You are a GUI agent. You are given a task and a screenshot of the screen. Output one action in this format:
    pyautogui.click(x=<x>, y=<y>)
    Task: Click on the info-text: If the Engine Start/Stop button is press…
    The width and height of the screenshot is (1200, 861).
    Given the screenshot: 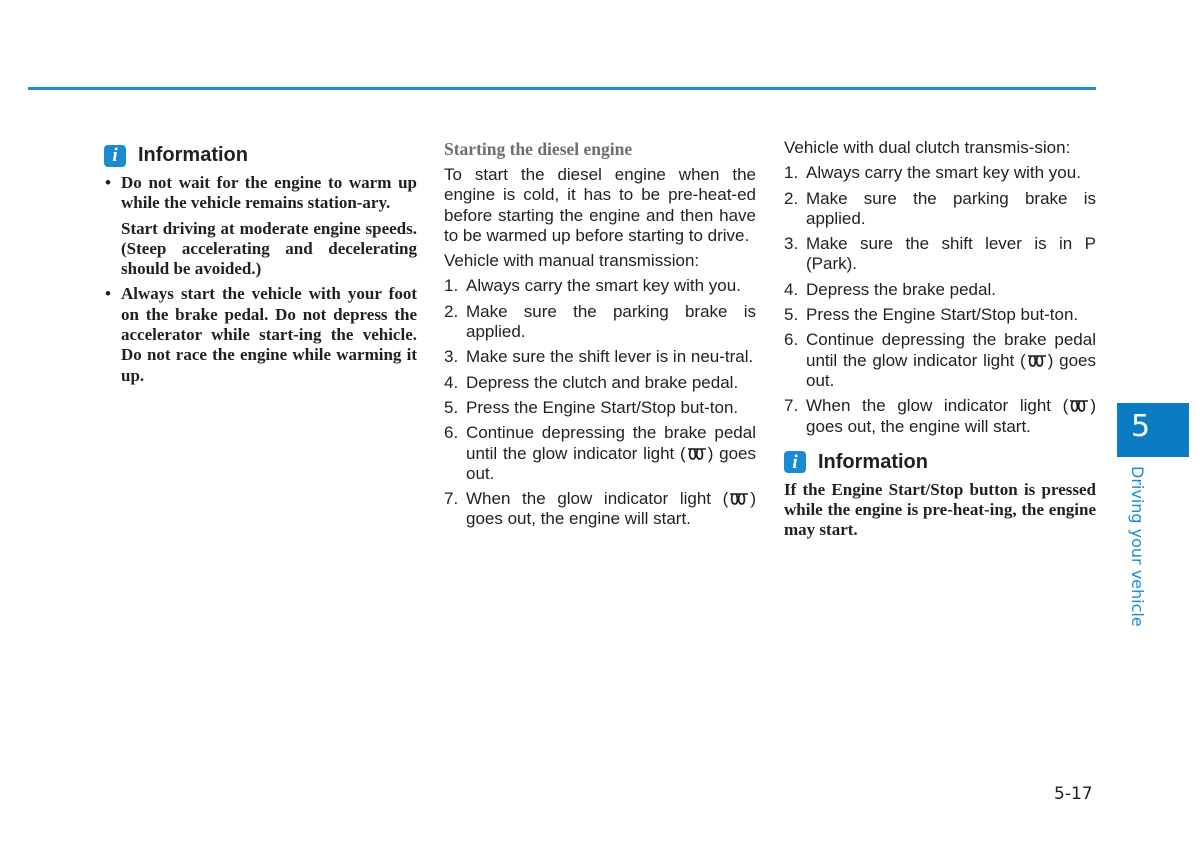 What is the action you would take?
    pyautogui.click(x=940, y=509)
    